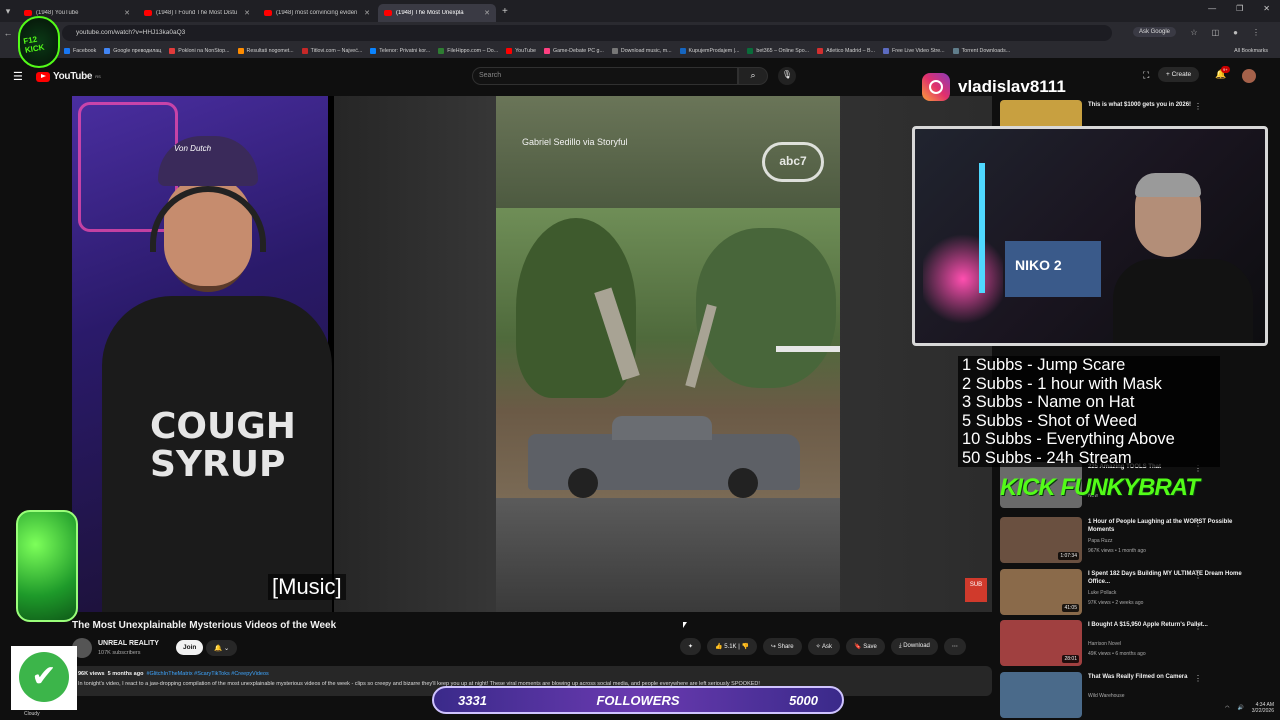 Image resolution: width=1280 pixels, height=720 pixels. I want to click on voice-search-button: 🎙, so click(787, 76).